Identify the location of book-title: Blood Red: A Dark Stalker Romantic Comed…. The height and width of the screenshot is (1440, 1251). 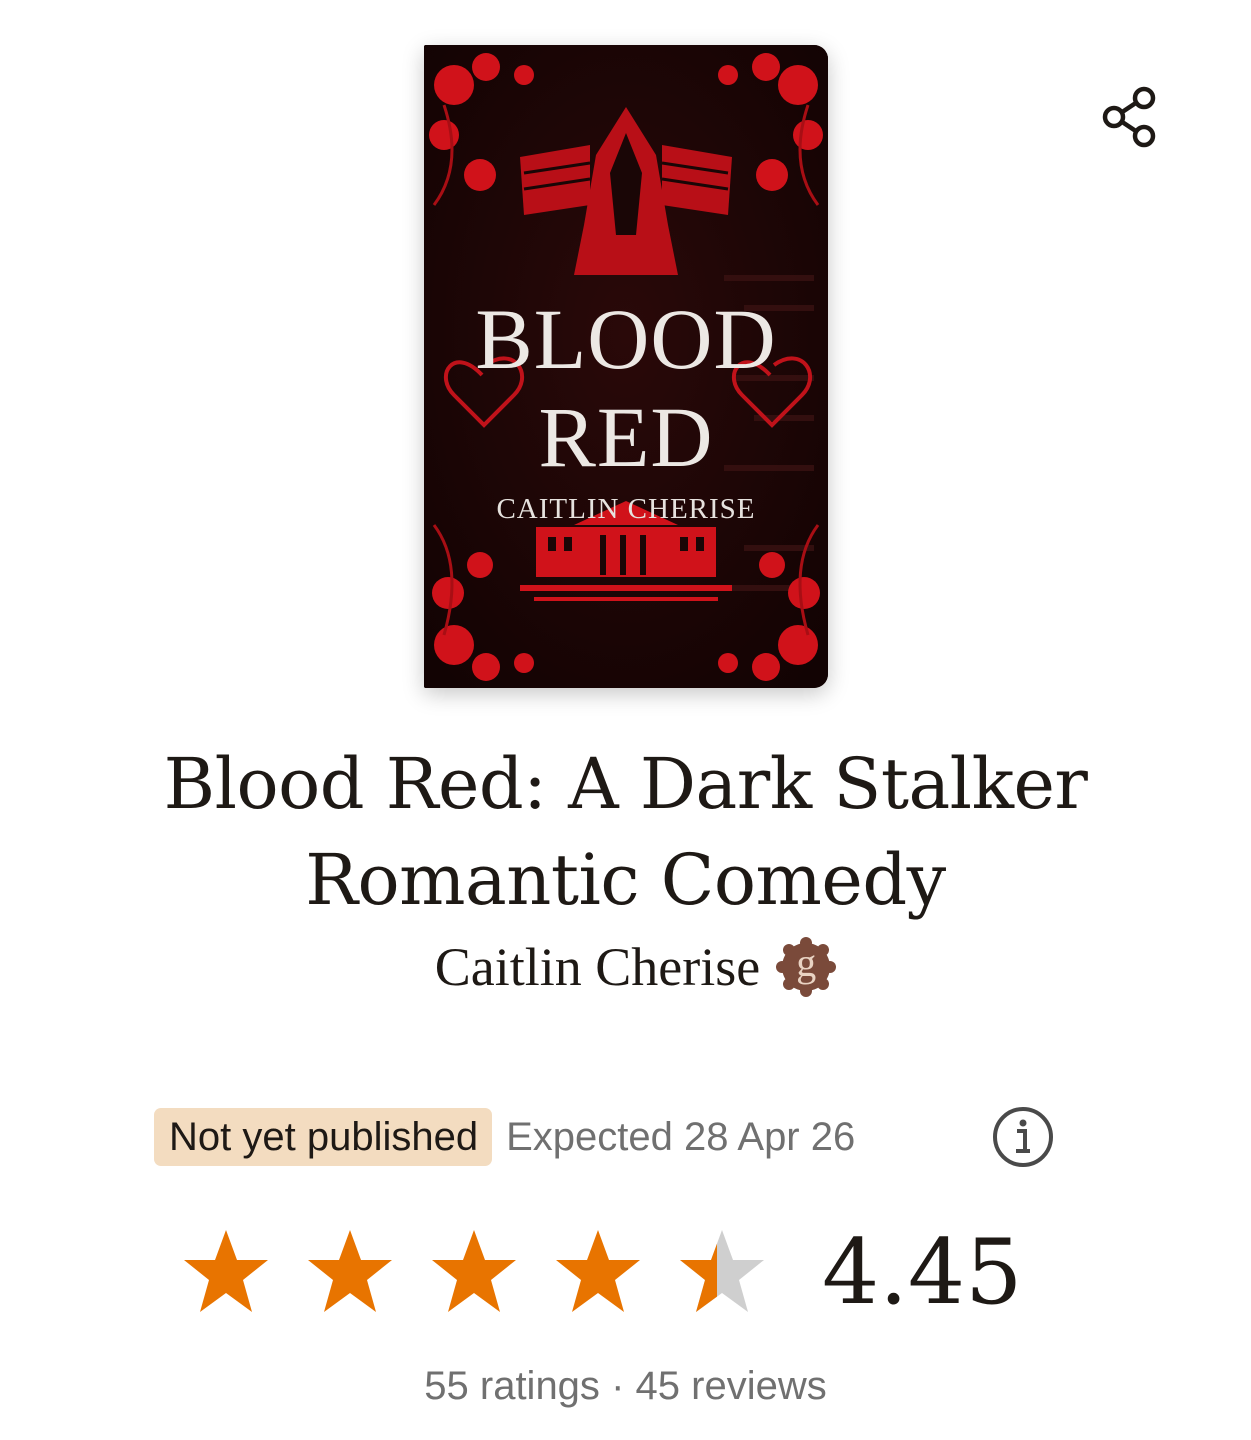
(625, 832).